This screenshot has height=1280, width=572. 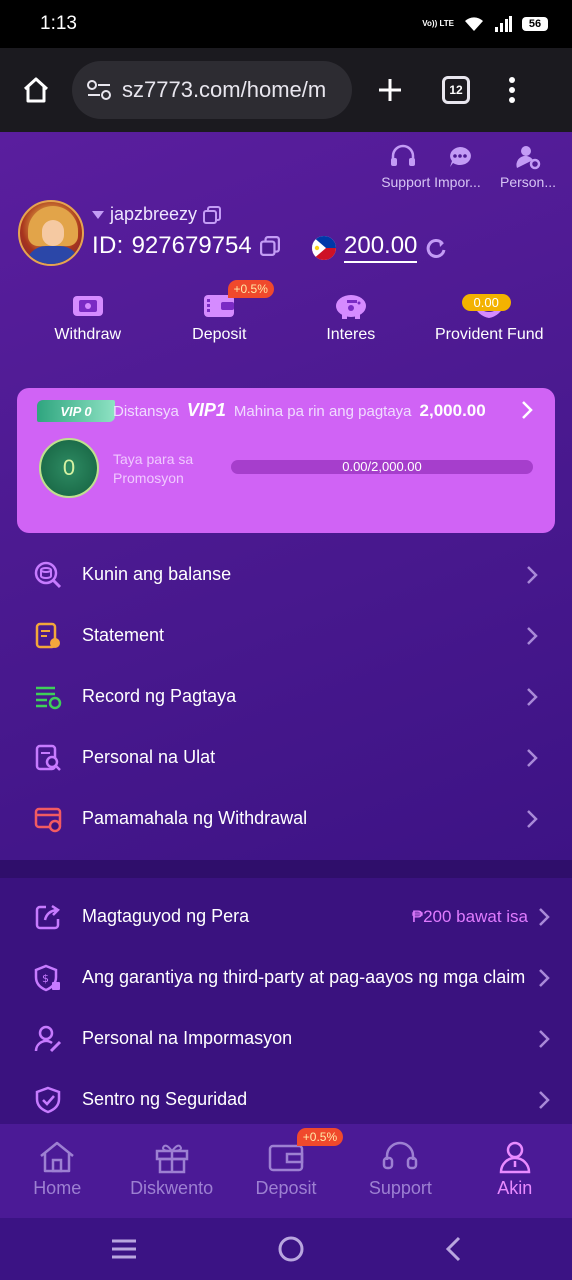 What do you see at coordinates (286, 696) in the screenshot?
I see `menu-item-record-ng-pagtaya: Record ng Pagtaya` at bounding box center [286, 696].